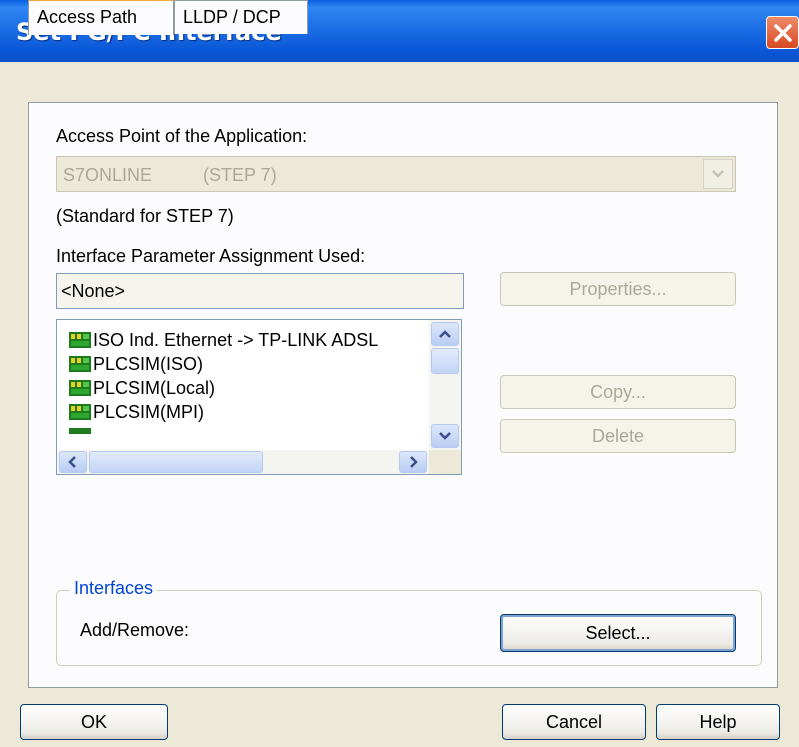 This screenshot has height=747, width=799. What do you see at coordinates (236, 340) in the screenshot?
I see `list-item-label: ISO Ind. Ethernet -> TP-LINK ADSL` at bounding box center [236, 340].